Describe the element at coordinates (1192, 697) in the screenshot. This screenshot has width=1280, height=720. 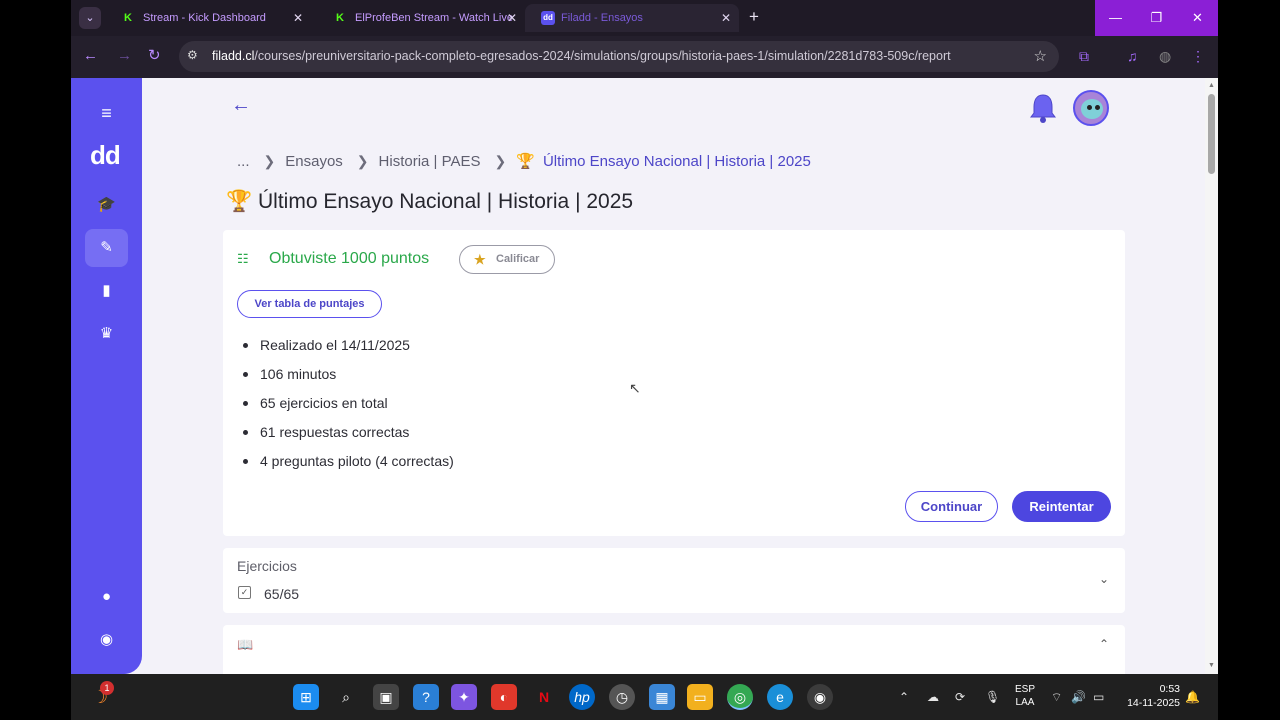
I see `notifications-bell-icon: 🔔` at that location.